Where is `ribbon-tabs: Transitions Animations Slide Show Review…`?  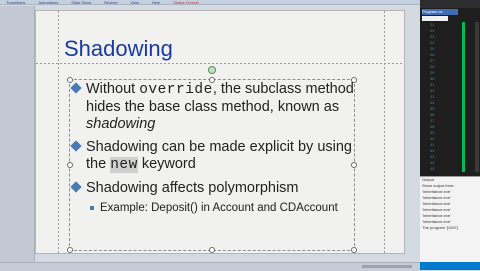 ribbon-tabs: Transitions Animations Slide Show Review… is located at coordinates (210, 2).